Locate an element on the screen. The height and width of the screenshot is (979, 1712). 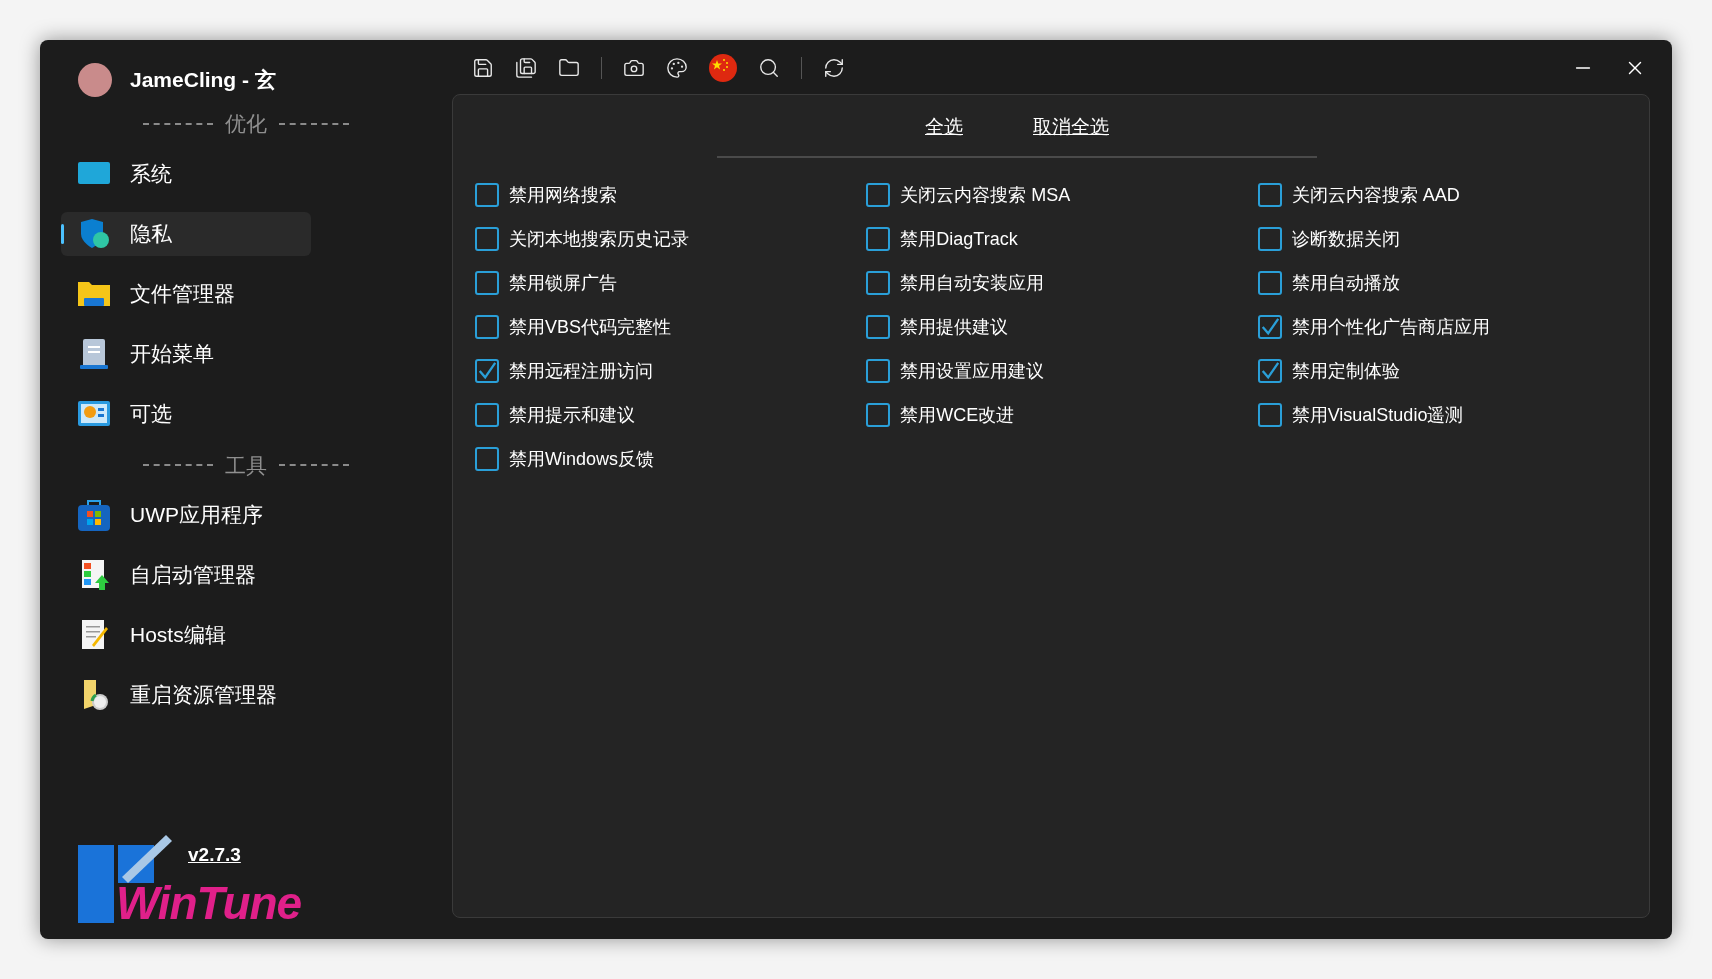
palette-icon is located at coordinates (677, 68).